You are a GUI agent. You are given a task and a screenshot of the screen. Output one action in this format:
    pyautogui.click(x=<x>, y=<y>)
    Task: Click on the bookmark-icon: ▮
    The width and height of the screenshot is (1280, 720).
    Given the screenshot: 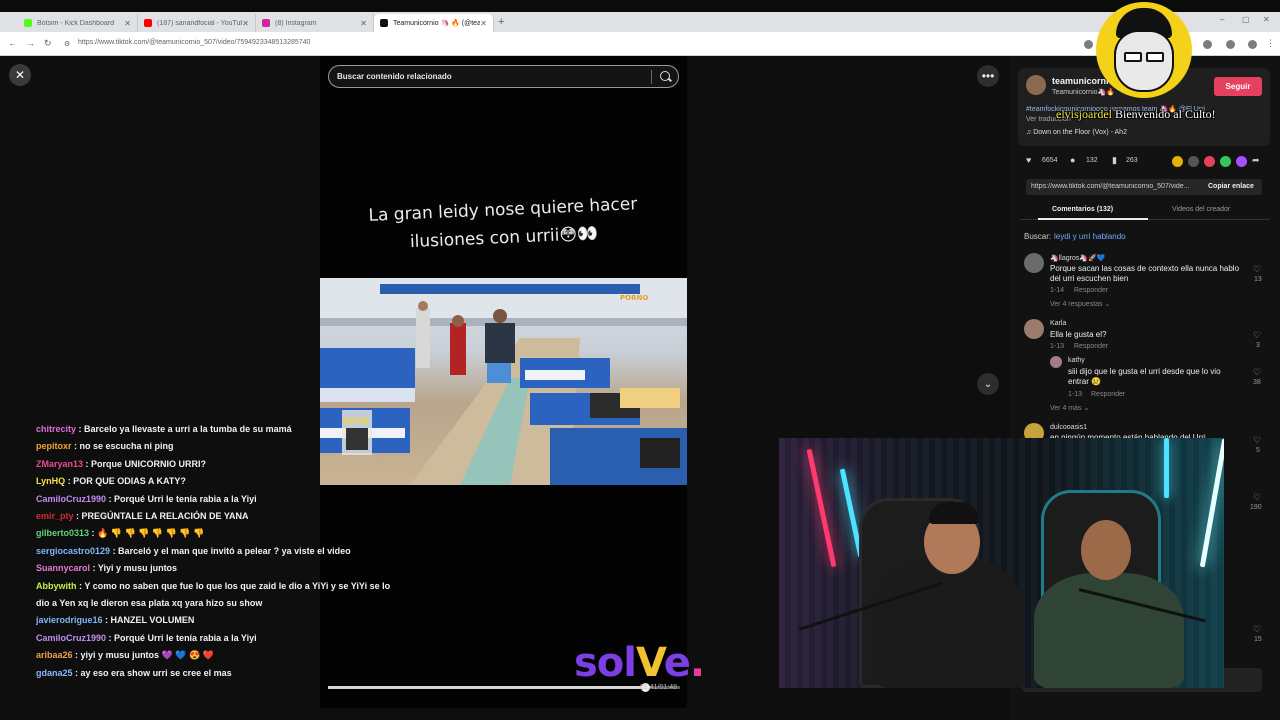 What is the action you would take?
    pyautogui.click(x=1114, y=160)
    